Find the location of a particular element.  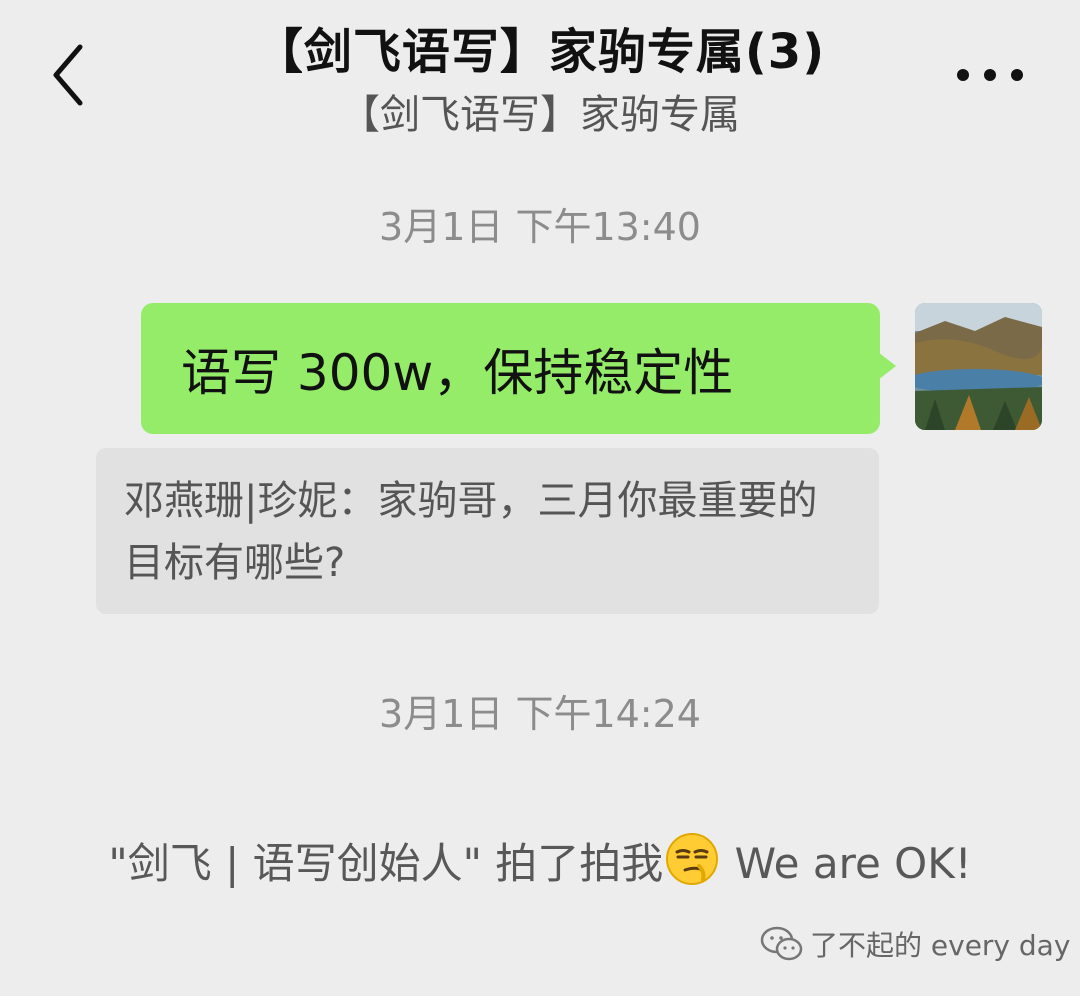

watermark: 了不起的 every day is located at coordinates (915, 944).